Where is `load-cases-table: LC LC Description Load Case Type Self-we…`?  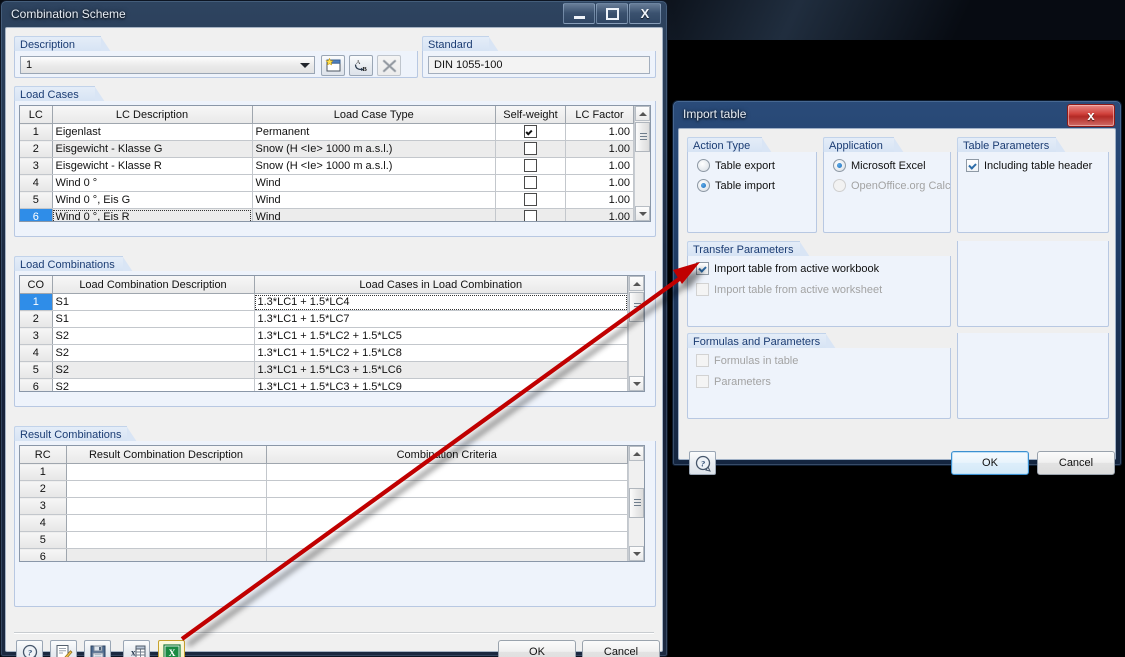 load-cases-table: LC LC Description Load Case Type Self-we… is located at coordinates (335, 163).